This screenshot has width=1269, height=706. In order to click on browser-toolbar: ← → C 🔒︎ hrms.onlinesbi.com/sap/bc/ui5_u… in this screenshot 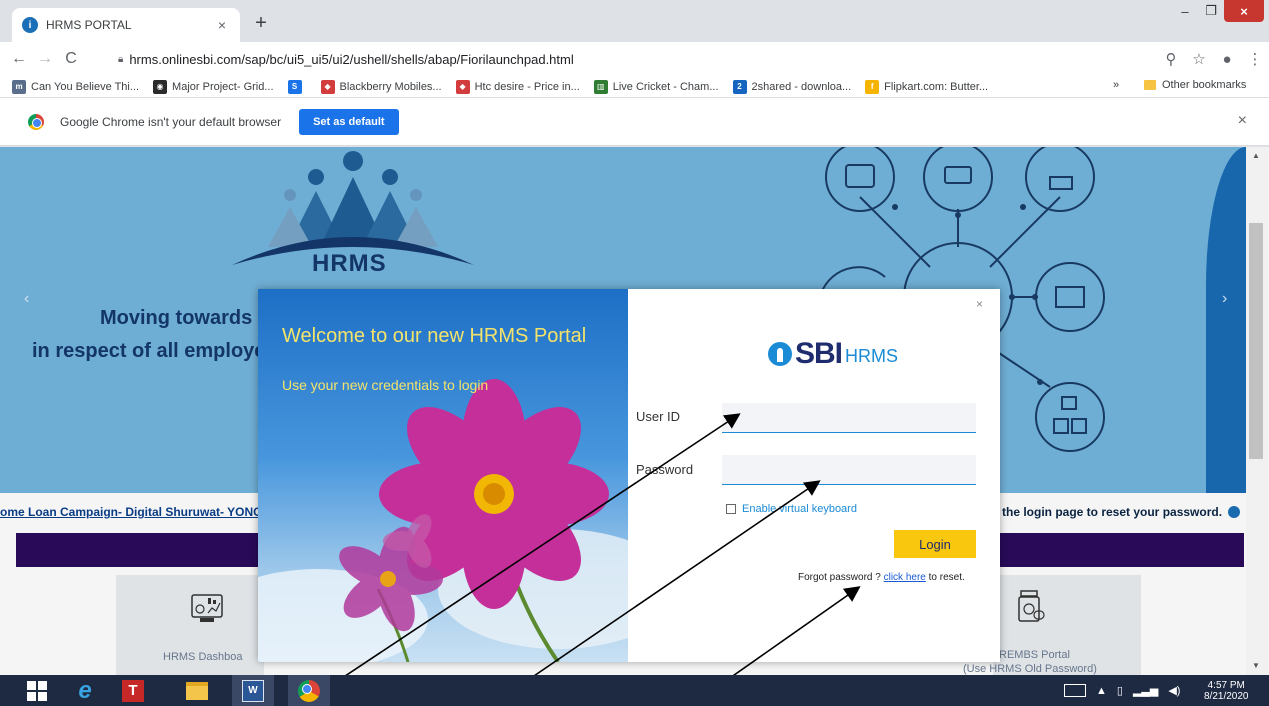, I will do `click(634, 59)`.